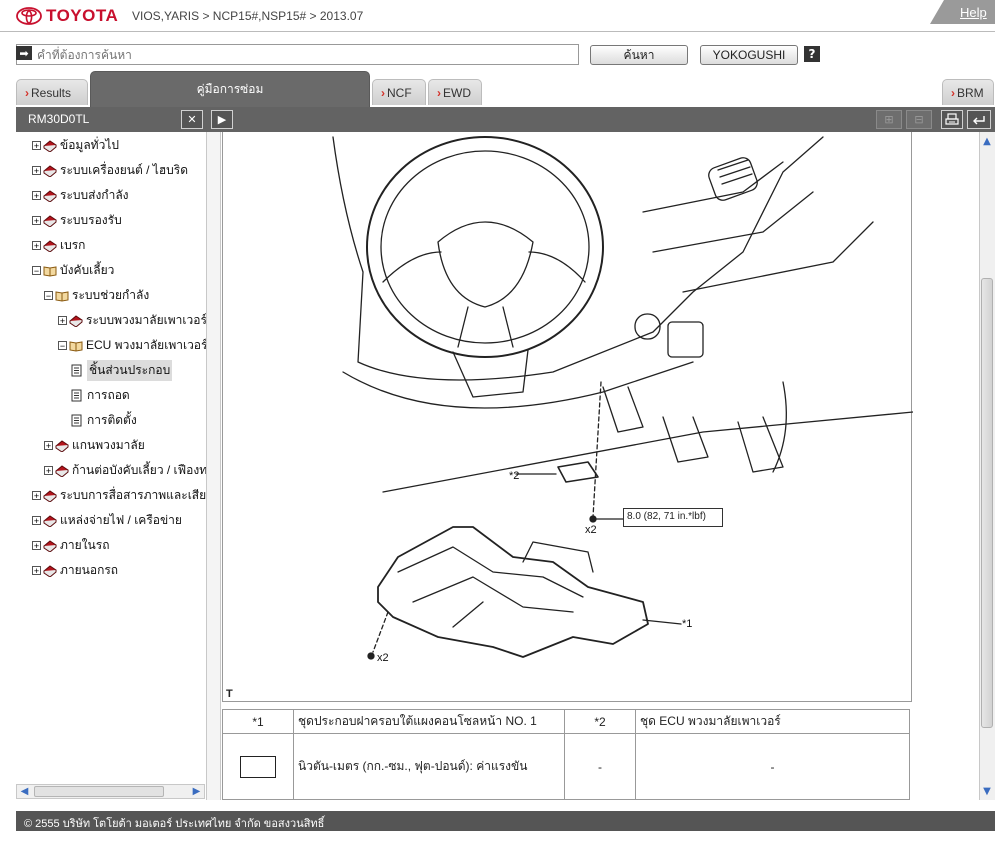  What do you see at coordinates (639, 55) in the screenshot?
I see `search-button: ค้นหา` at bounding box center [639, 55].